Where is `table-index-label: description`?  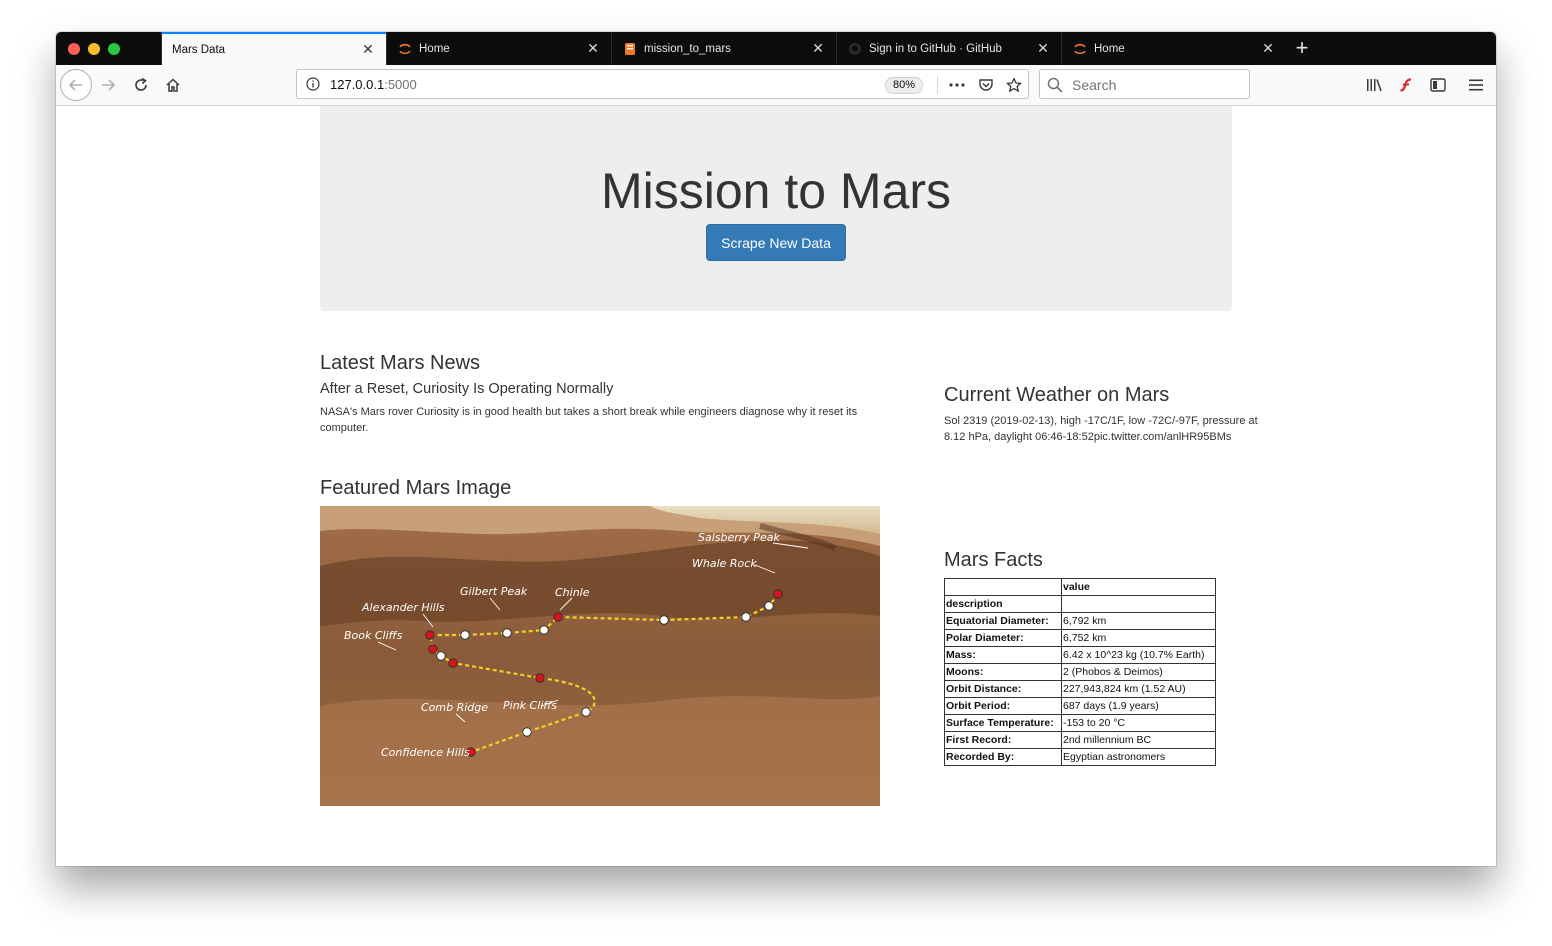
table-index-label: description is located at coordinates (1003, 604).